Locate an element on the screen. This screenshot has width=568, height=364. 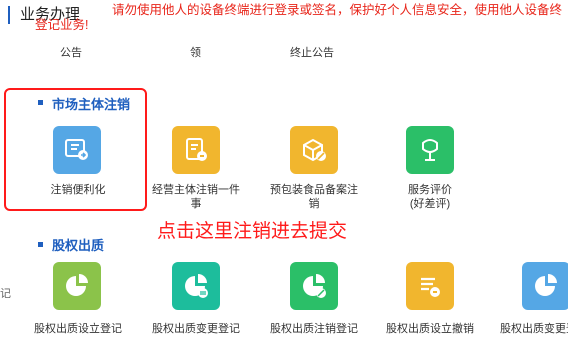
service-deregister-convenience is located at coordinates (77, 150).